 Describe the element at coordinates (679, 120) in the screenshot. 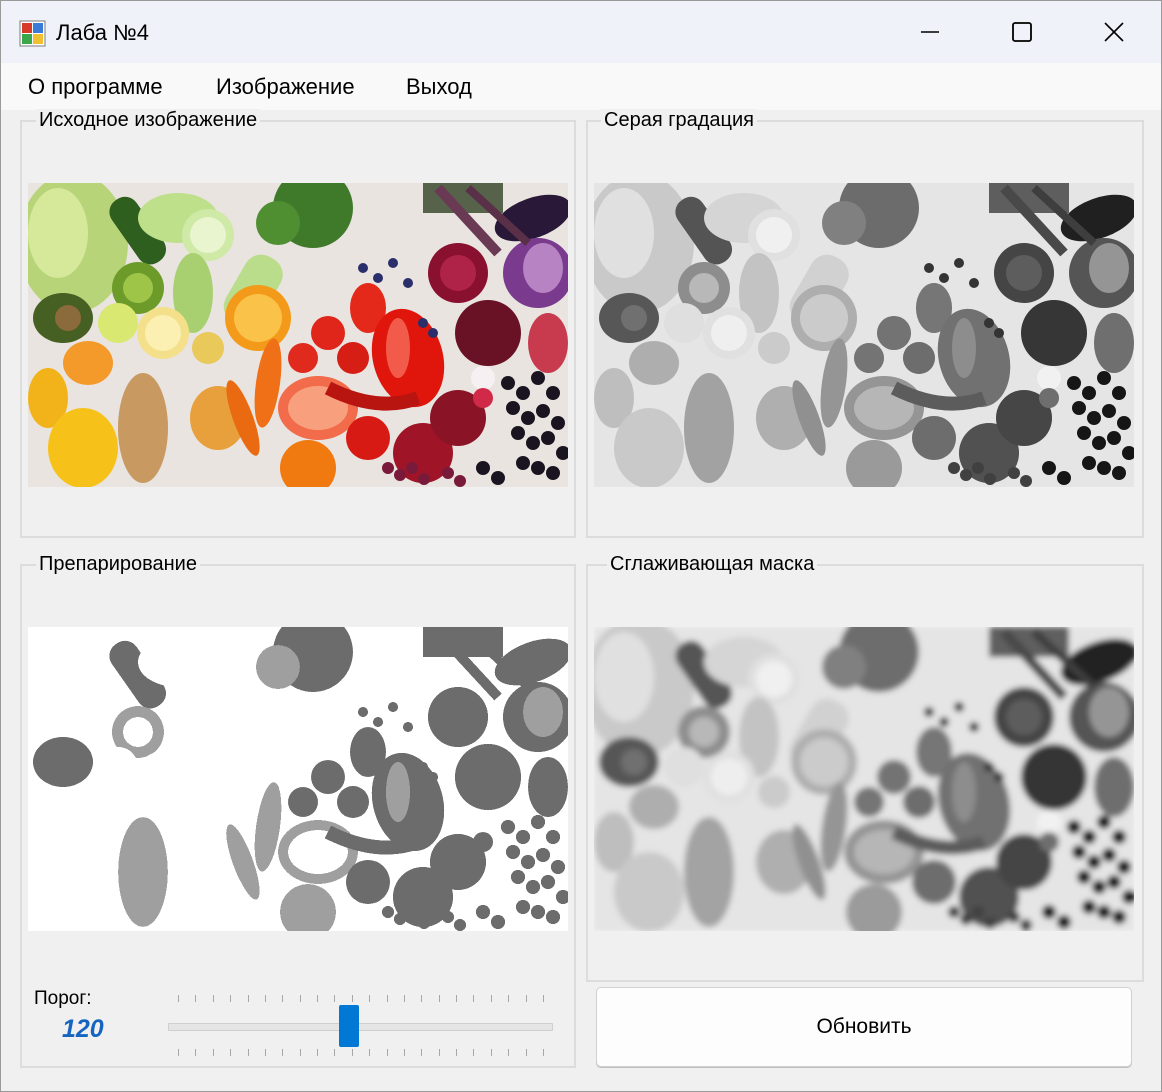

I see `grayscale-label: Серая градация` at that location.